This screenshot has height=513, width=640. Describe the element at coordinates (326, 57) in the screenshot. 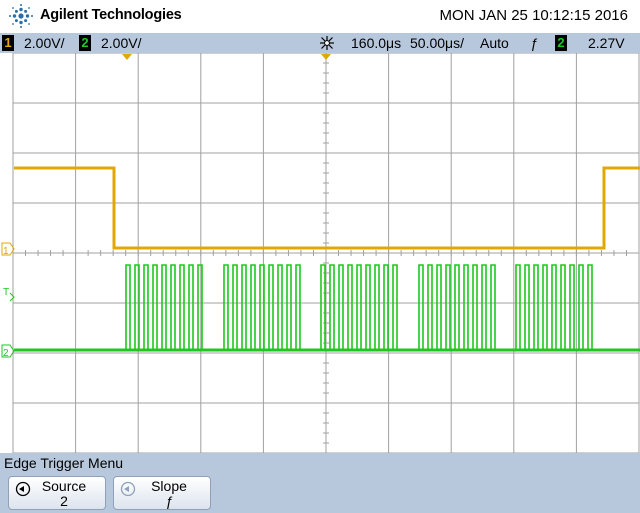

I see `center-marker` at that location.